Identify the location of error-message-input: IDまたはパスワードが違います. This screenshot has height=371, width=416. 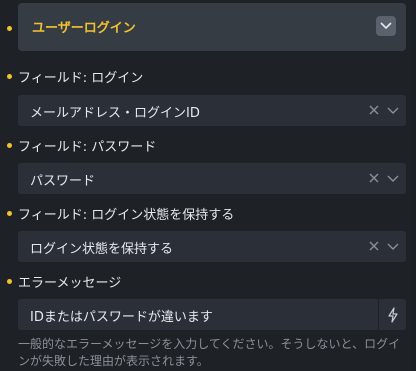
(198, 314).